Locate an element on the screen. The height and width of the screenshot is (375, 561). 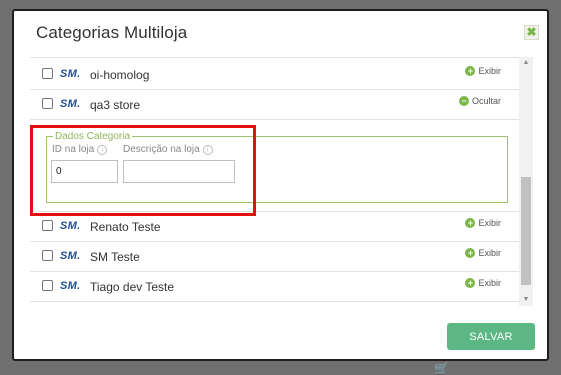
descricao-na-loja-label: Descrição na loja i is located at coordinates (168, 149).